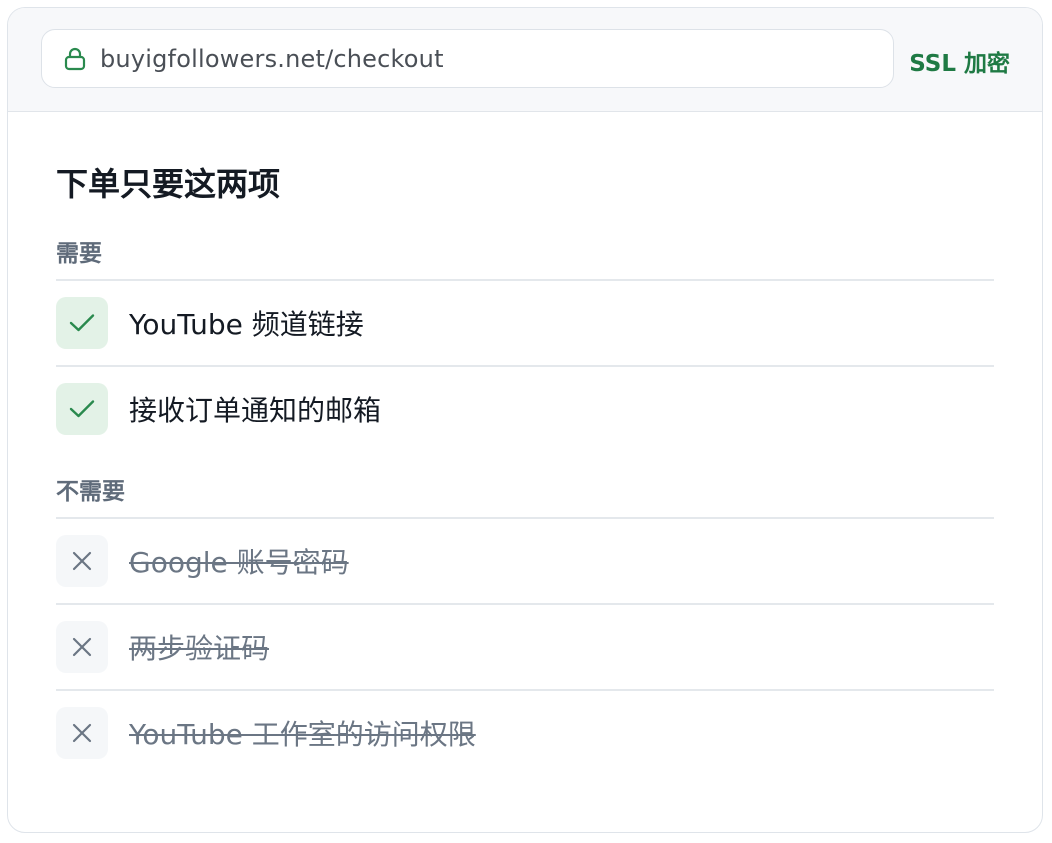 The image size is (1052, 843). I want to click on list-item-text: 接收订单通知的邮箱, so click(255, 410).